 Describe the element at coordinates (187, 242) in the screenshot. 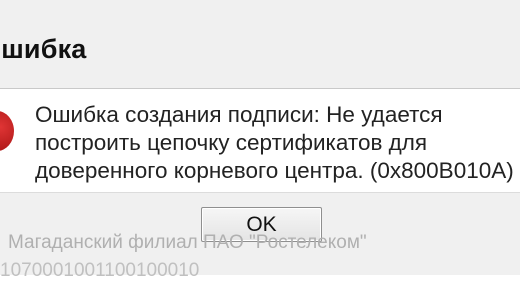

I see `background-organization-text: Магаданский филиал ПАО "Ростелеком"` at that location.